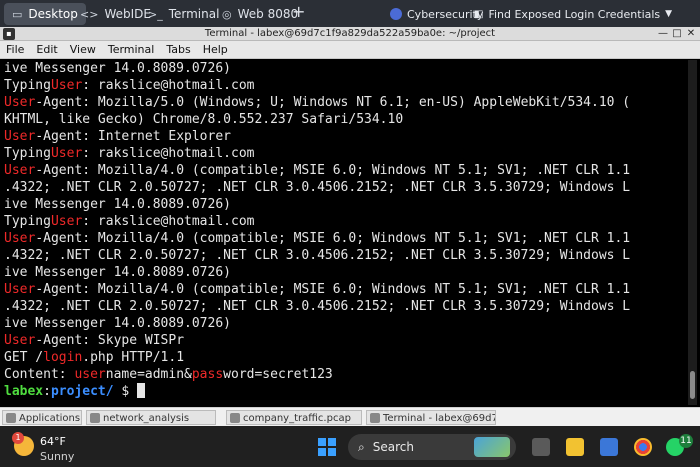 This screenshot has width=700, height=467. What do you see at coordinates (445, 14) in the screenshot?
I see `course-category-label: Cybersecurity` at bounding box center [445, 14].